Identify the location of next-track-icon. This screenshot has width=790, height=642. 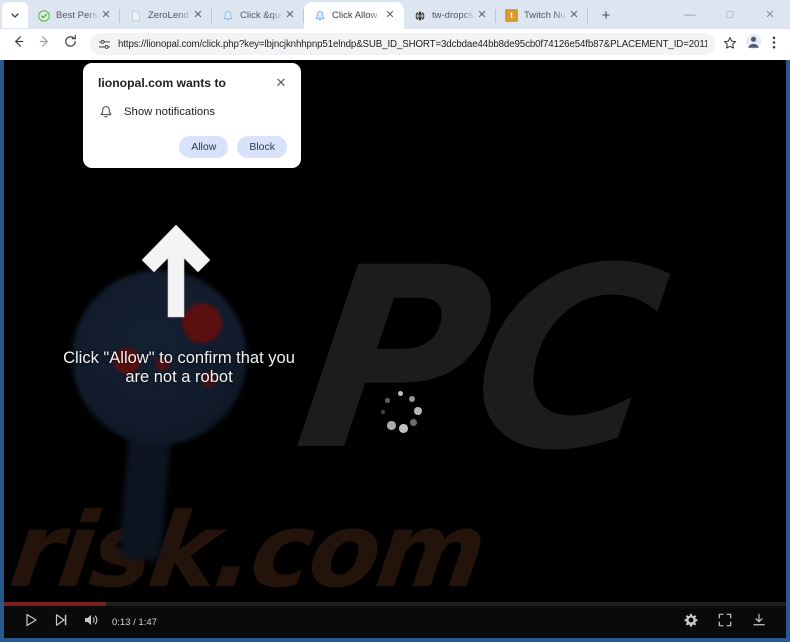
(61, 622).